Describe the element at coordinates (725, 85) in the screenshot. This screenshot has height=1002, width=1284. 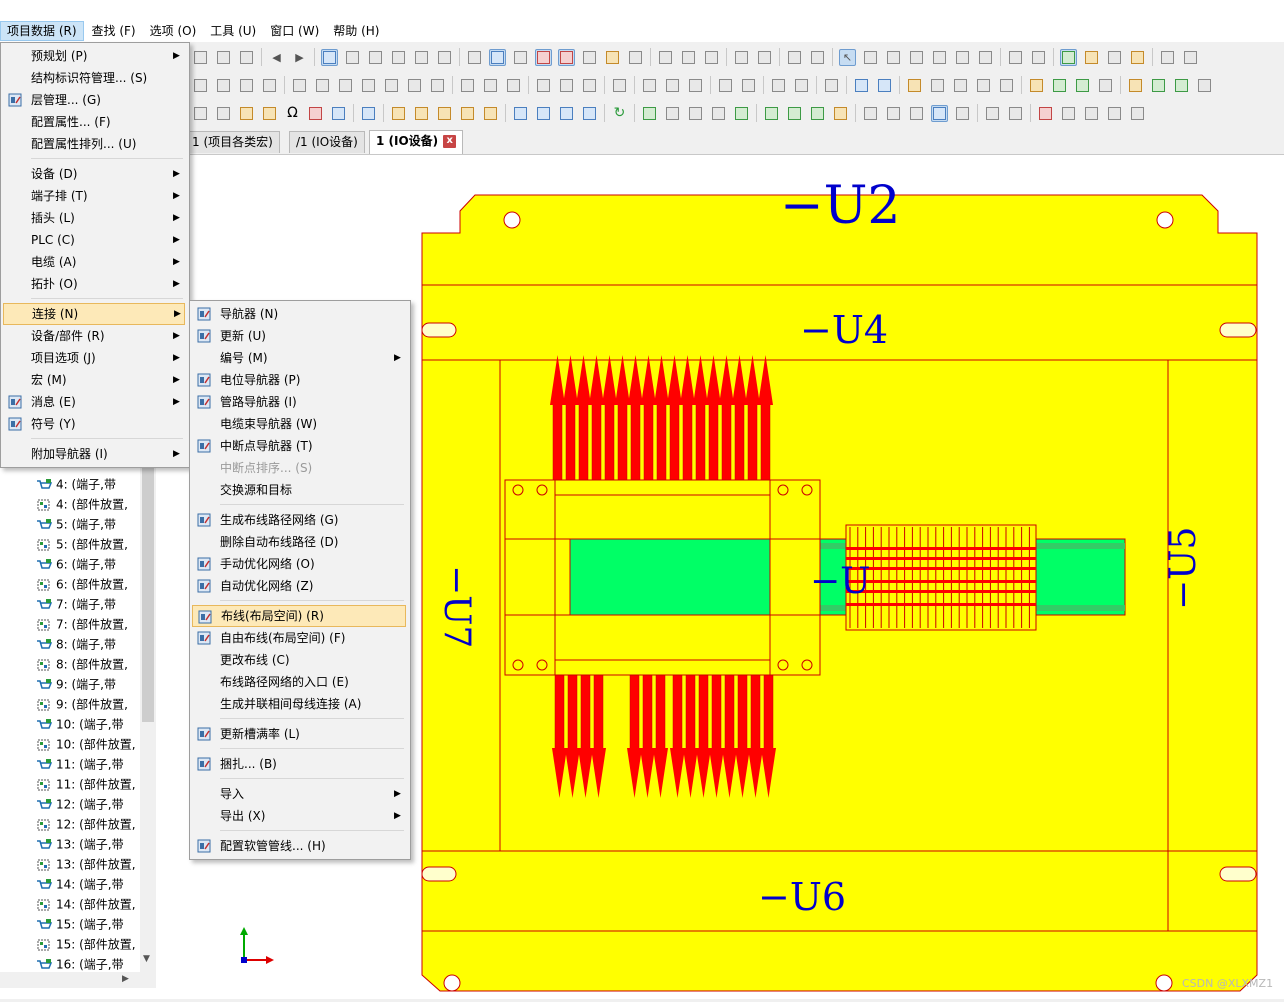
I see `row2-v-icon` at that location.